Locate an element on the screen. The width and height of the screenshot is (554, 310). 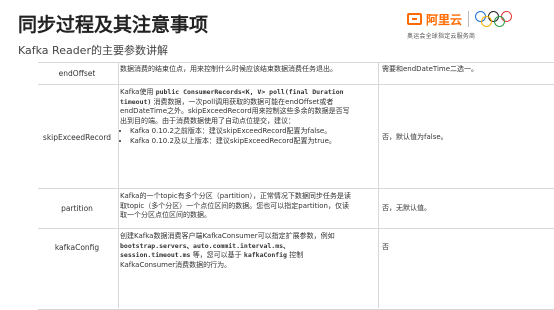
param-name: skipExceedRecord is located at coordinates (77, 137).